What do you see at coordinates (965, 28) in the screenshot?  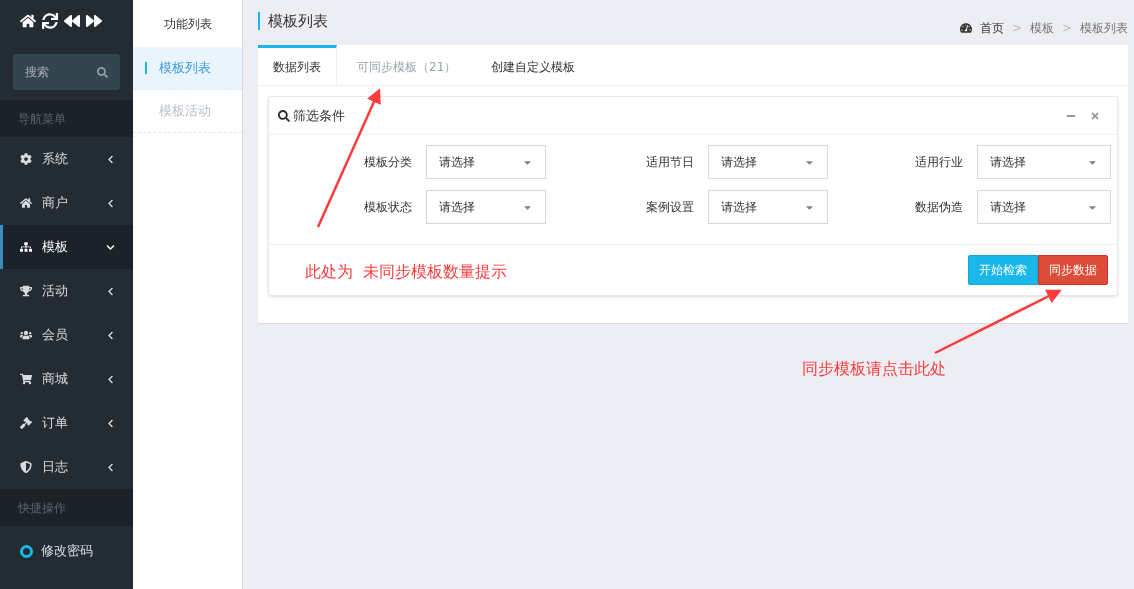 I see `dashboard-icon` at bounding box center [965, 28].